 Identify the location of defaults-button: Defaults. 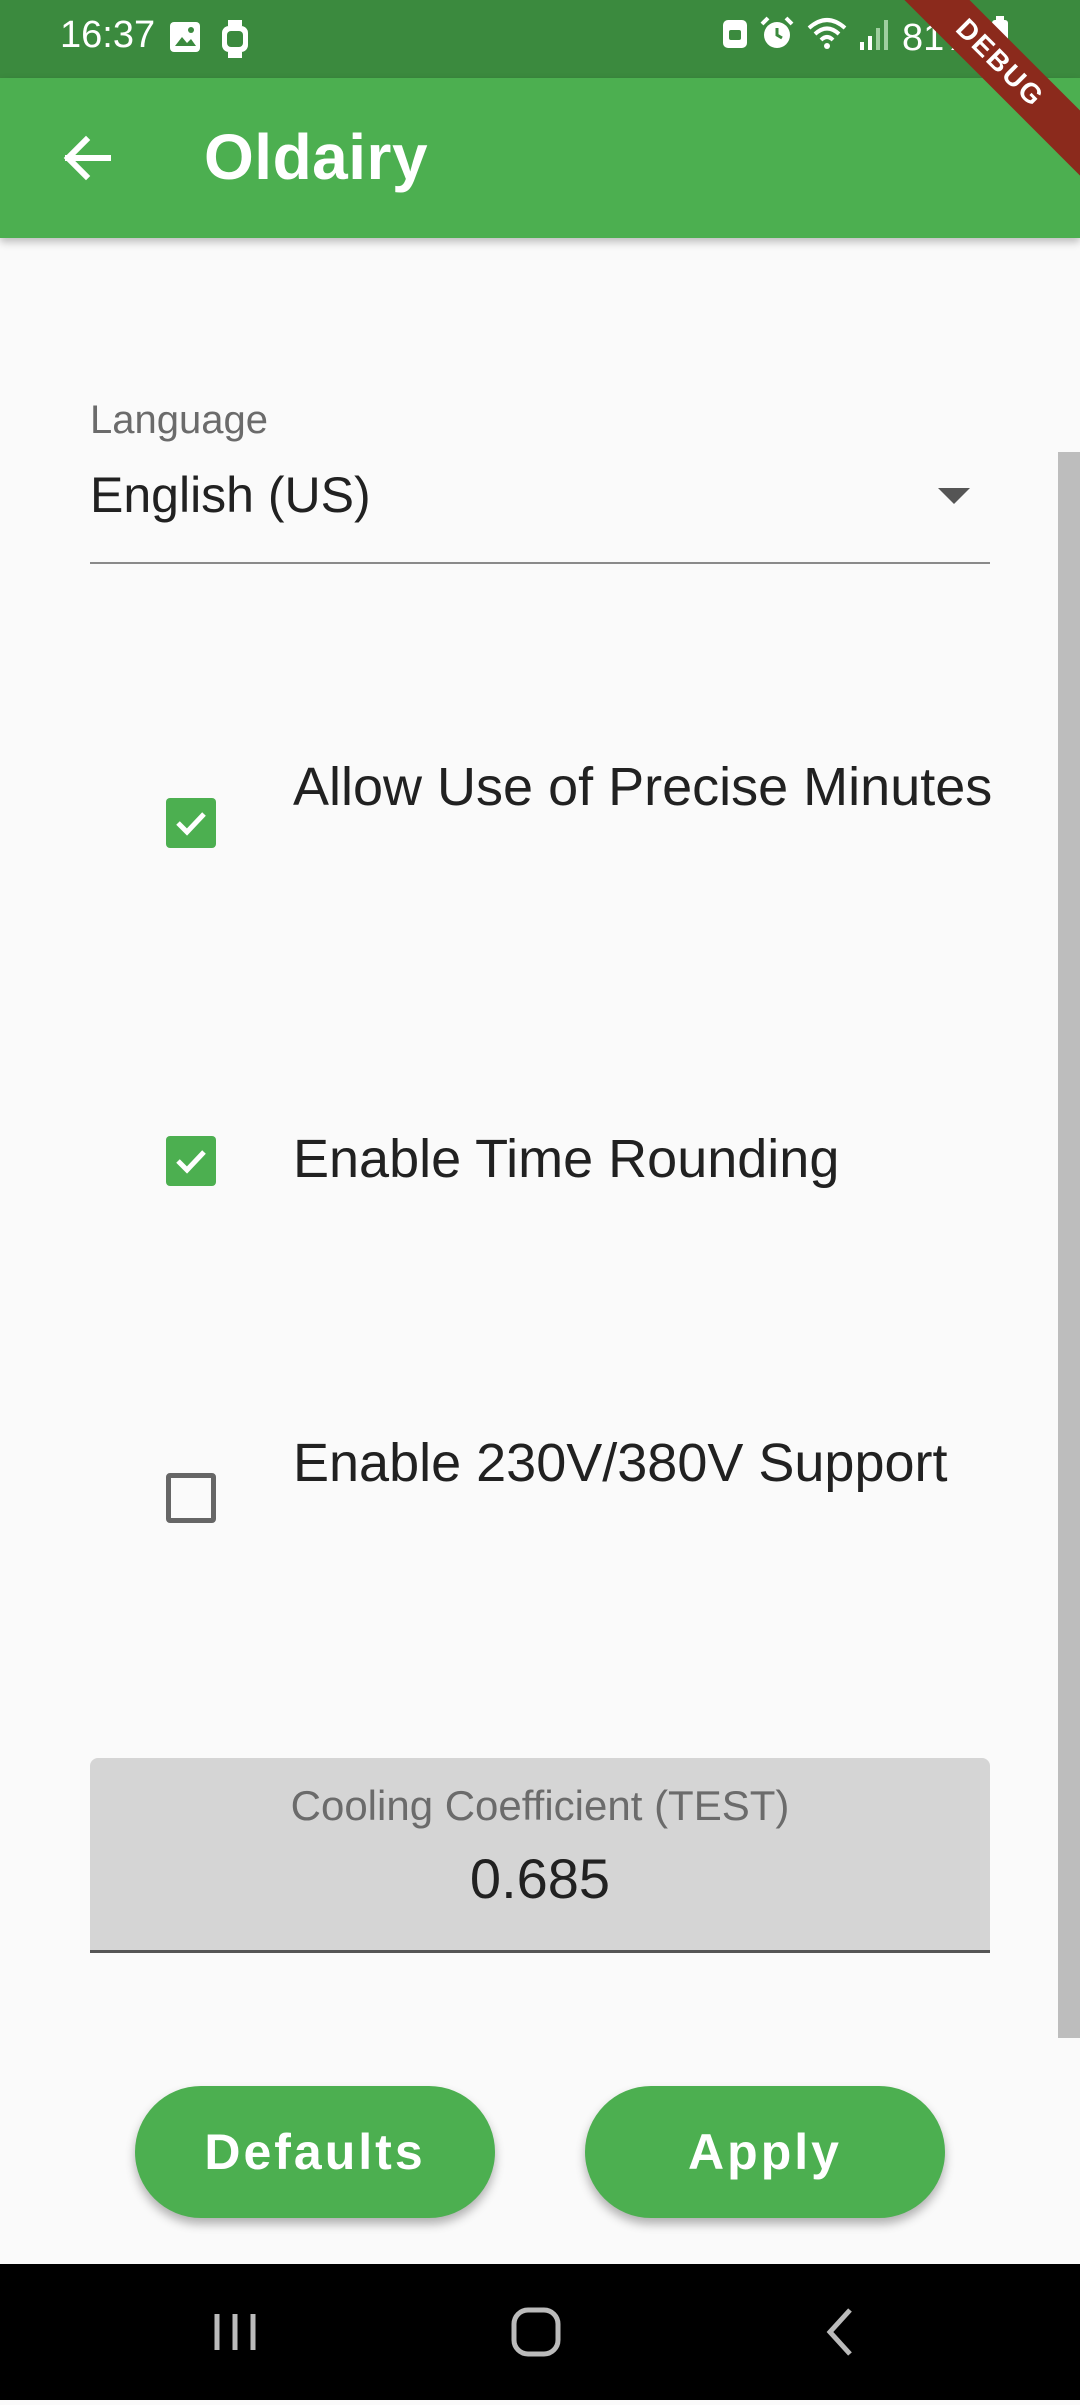
(315, 2152).